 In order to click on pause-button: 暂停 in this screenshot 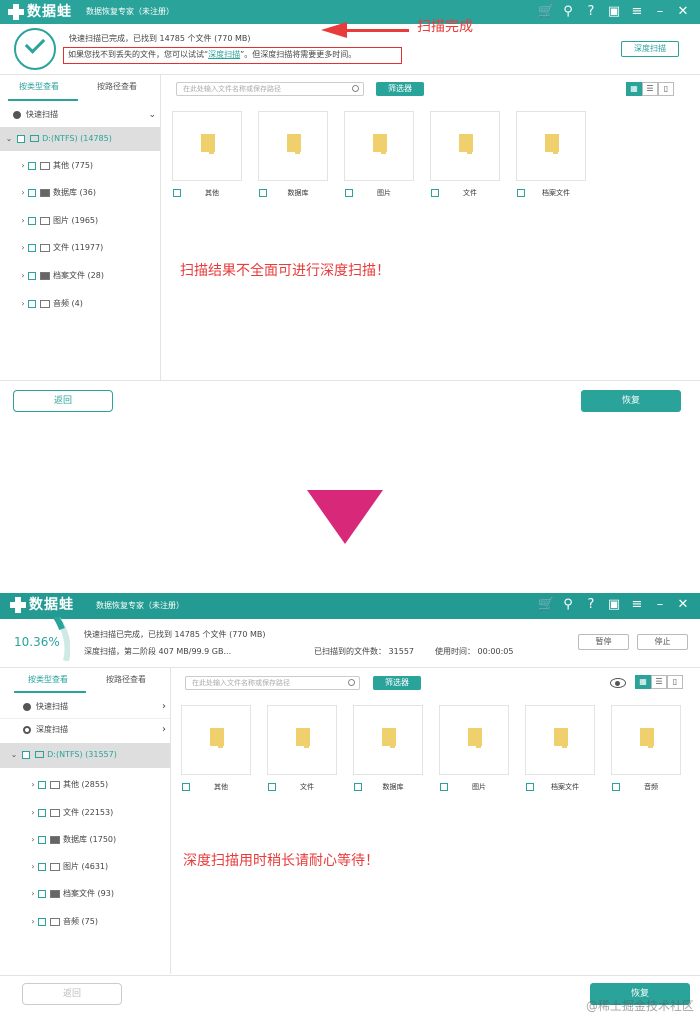, I will do `click(603, 642)`.